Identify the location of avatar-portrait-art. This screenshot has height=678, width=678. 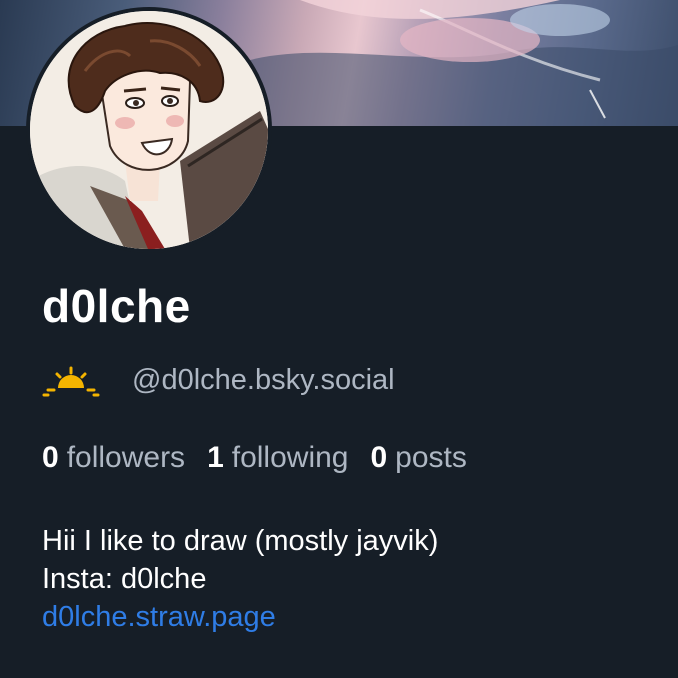
(149, 130).